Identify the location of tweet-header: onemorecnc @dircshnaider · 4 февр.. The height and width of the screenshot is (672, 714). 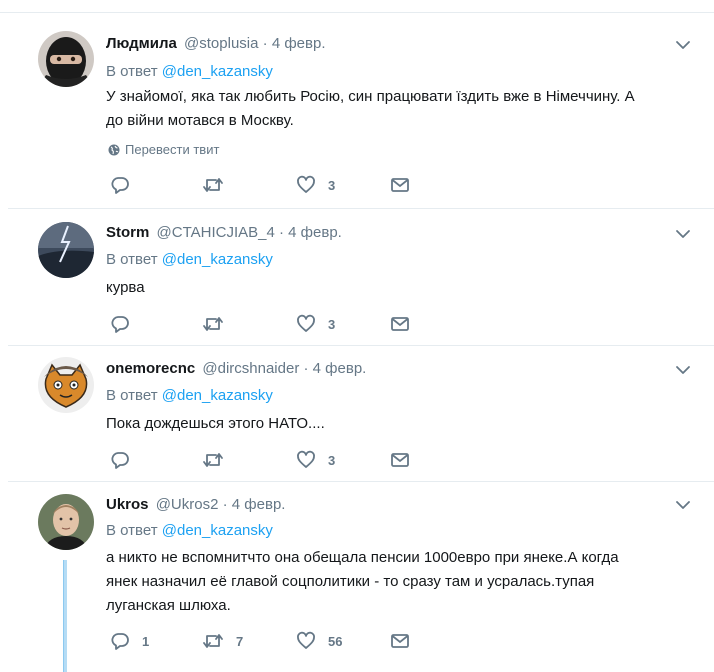
(236, 370).